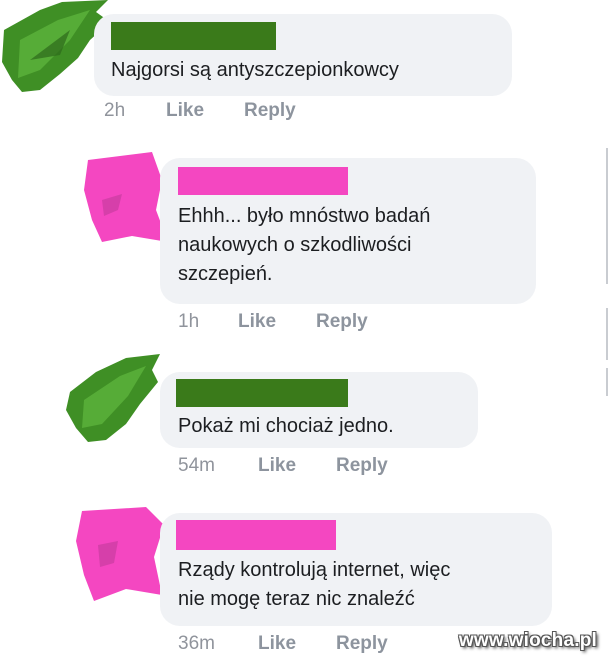 Image resolution: width=611 pixels, height=668 pixels. Describe the element at coordinates (113, 398) in the screenshot. I see `green-scribble-avatar-icon` at that location.